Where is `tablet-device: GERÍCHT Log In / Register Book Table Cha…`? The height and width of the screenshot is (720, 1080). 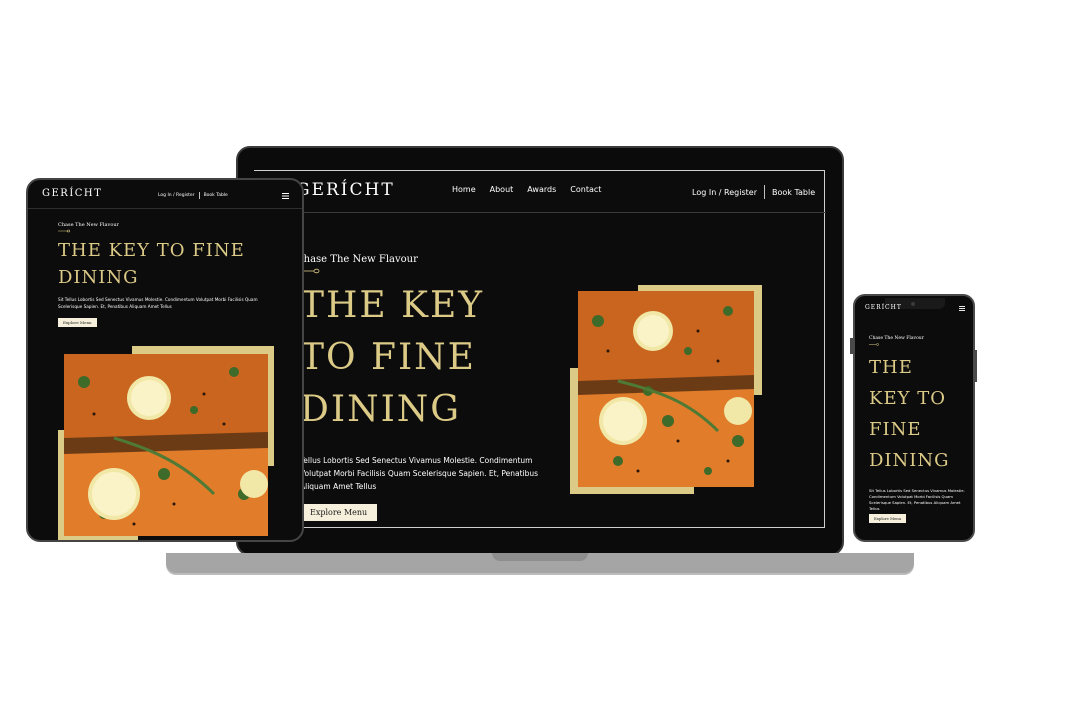 tablet-device: GERÍCHT Log In / Register Book Table Cha… is located at coordinates (165, 360).